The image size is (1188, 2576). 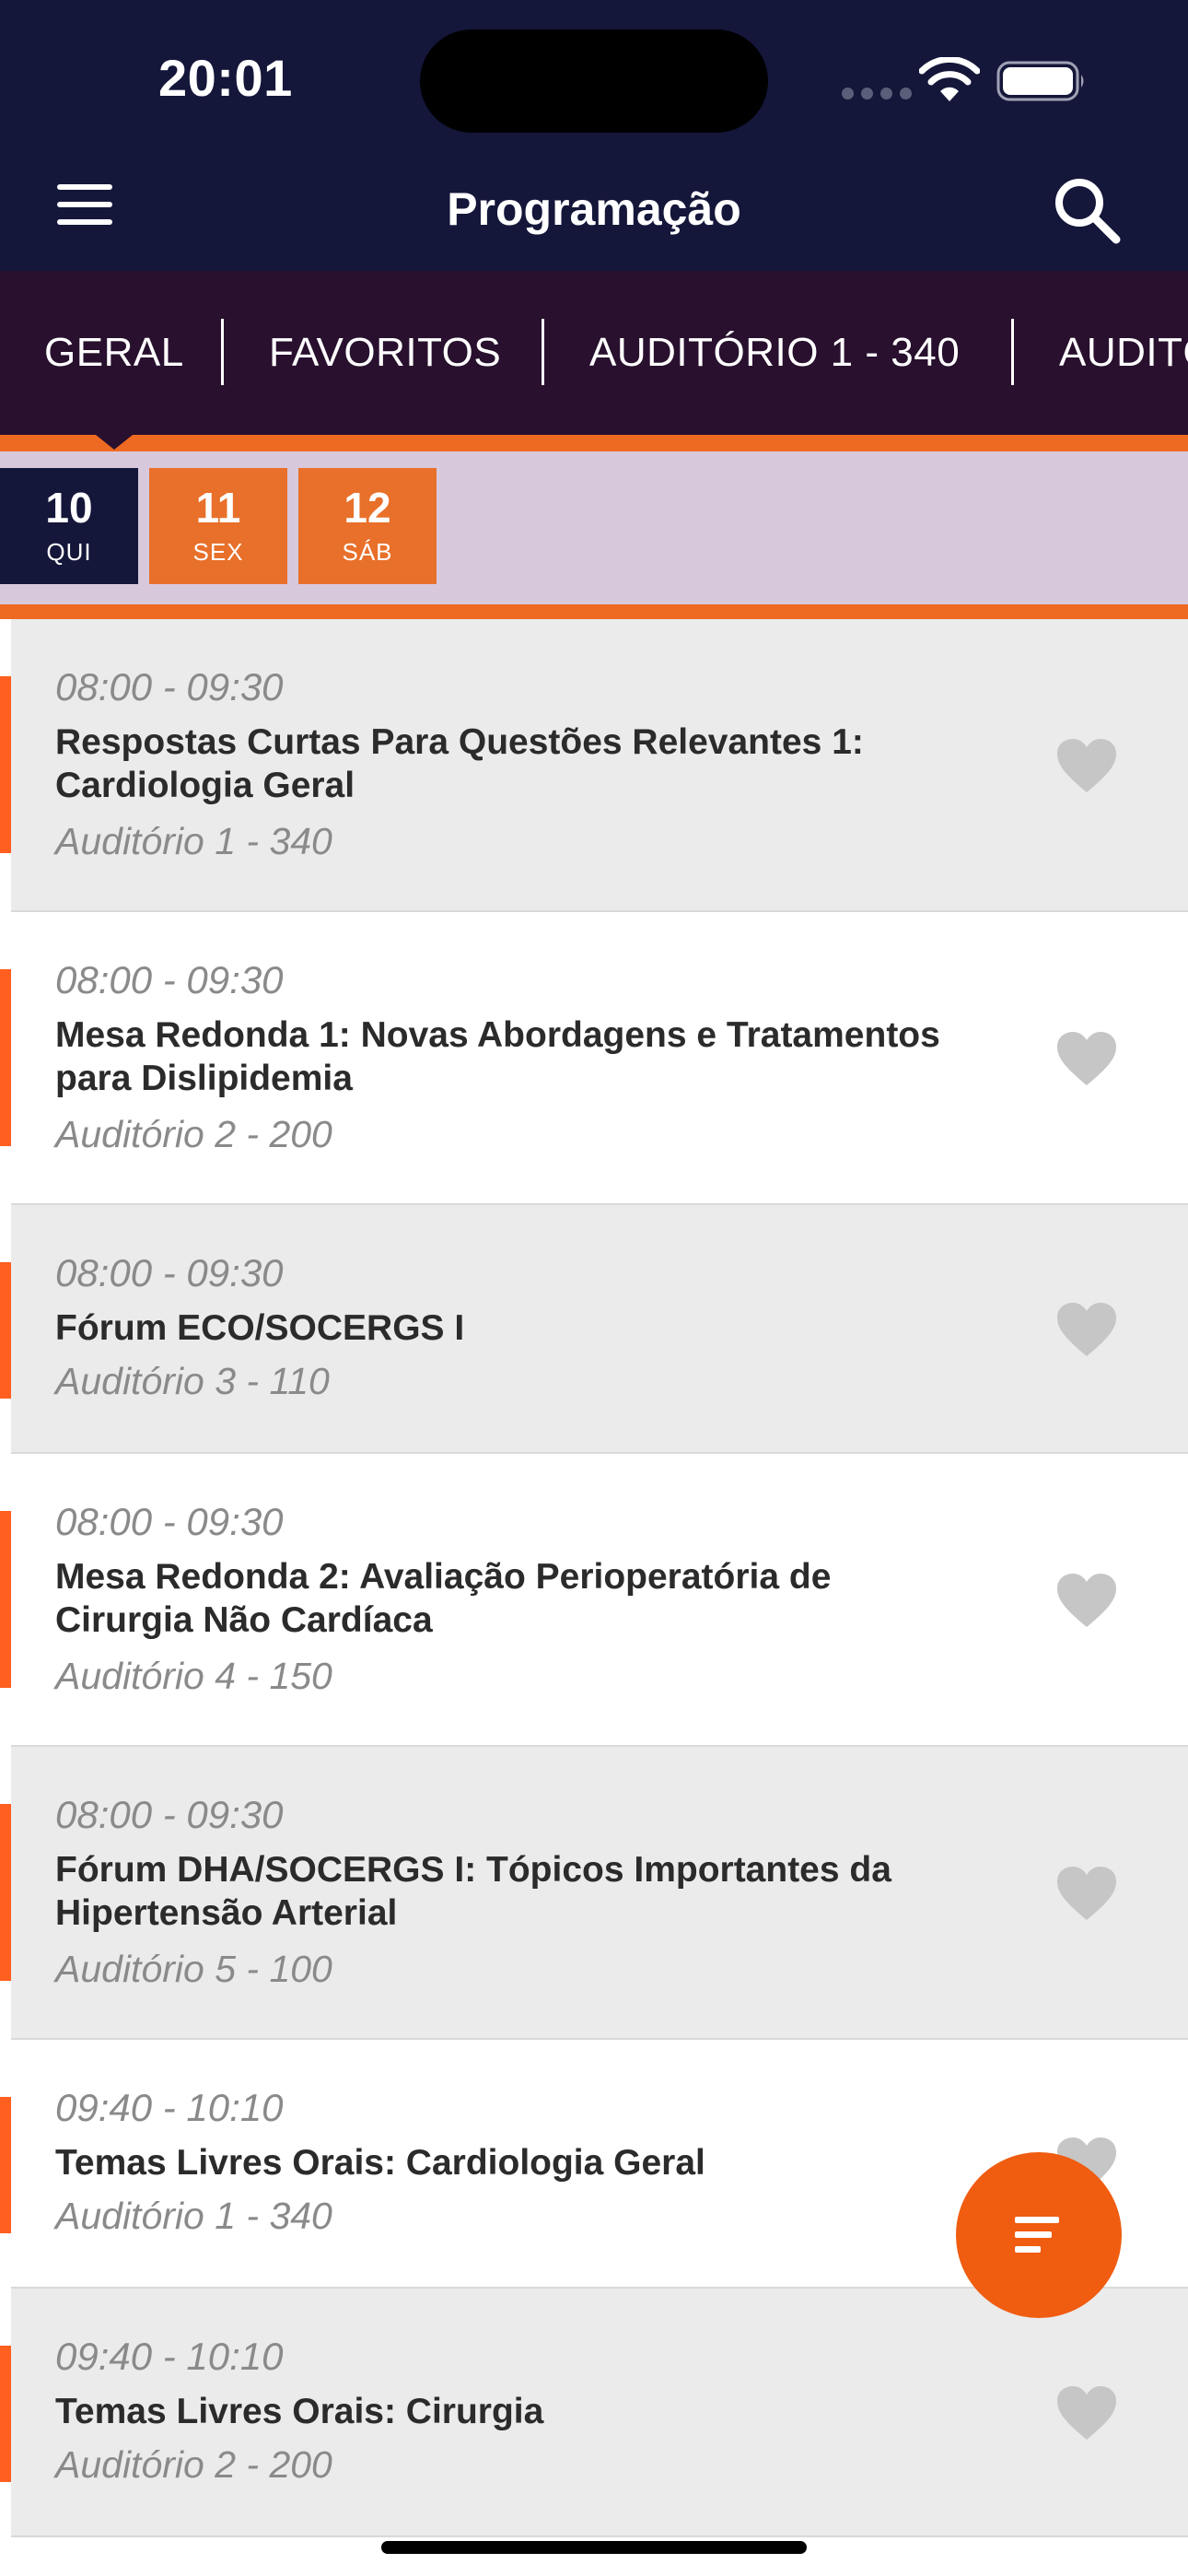 I want to click on day-weekday: QUI, so click(x=69, y=552).